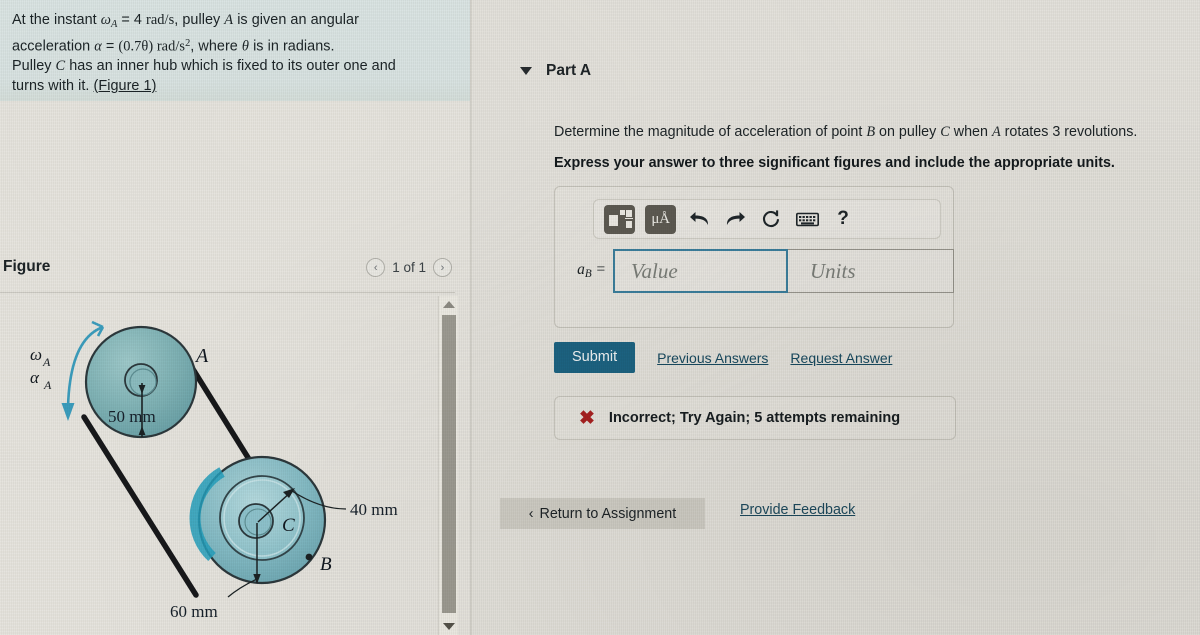  Describe the element at coordinates (712, 358) in the screenshot. I see `previous-answers-link: Previous Answers` at that location.